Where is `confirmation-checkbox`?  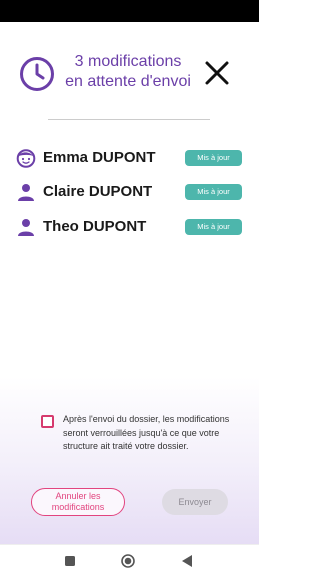
confirmation-checkbox is located at coordinates (47, 421).